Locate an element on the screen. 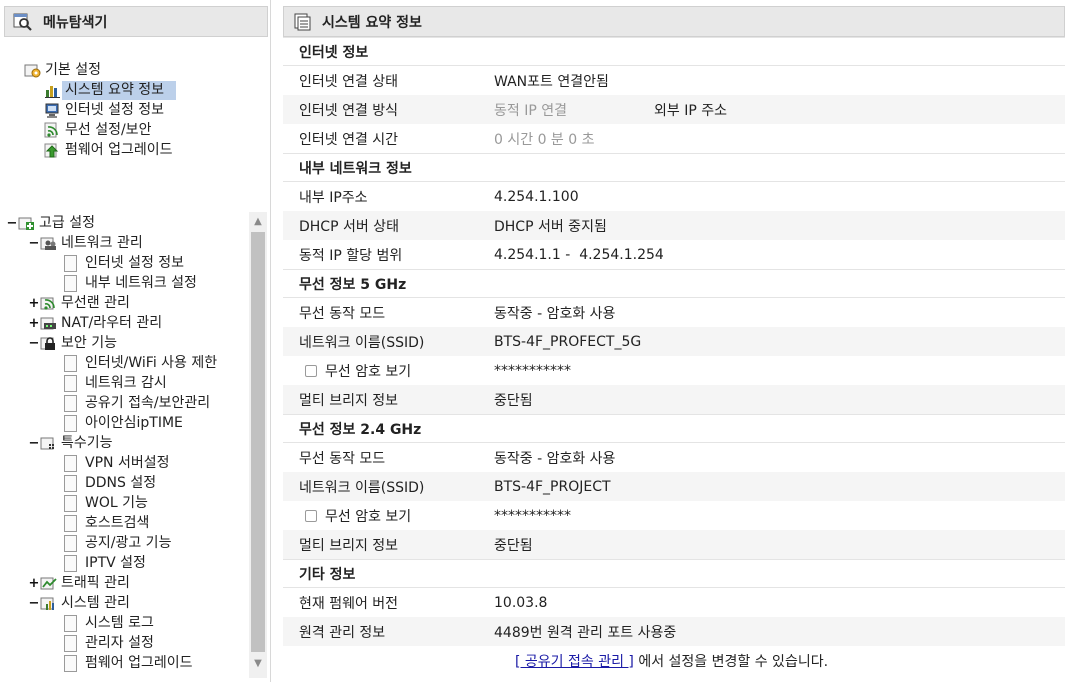 The height and width of the screenshot is (682, 1065). tree-label: 펌웨어 업그레이드 is located at coordinates (119, 149).